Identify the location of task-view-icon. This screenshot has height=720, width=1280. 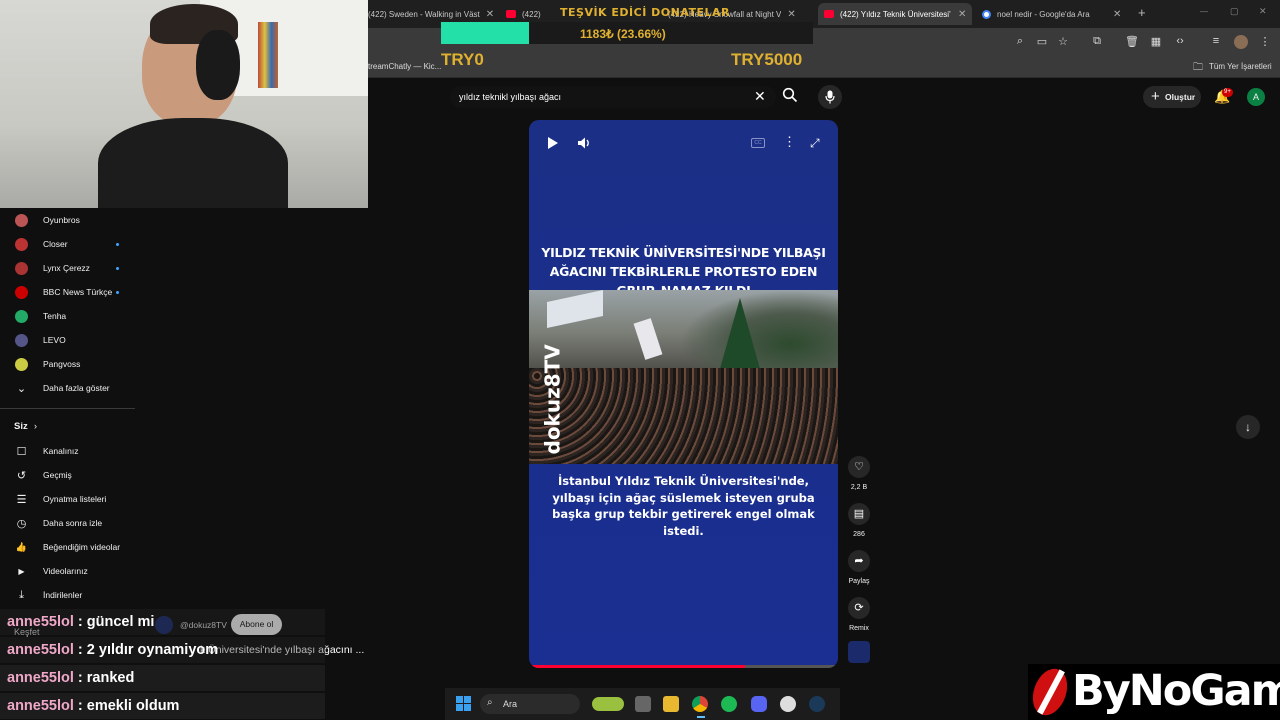
(643, 704).